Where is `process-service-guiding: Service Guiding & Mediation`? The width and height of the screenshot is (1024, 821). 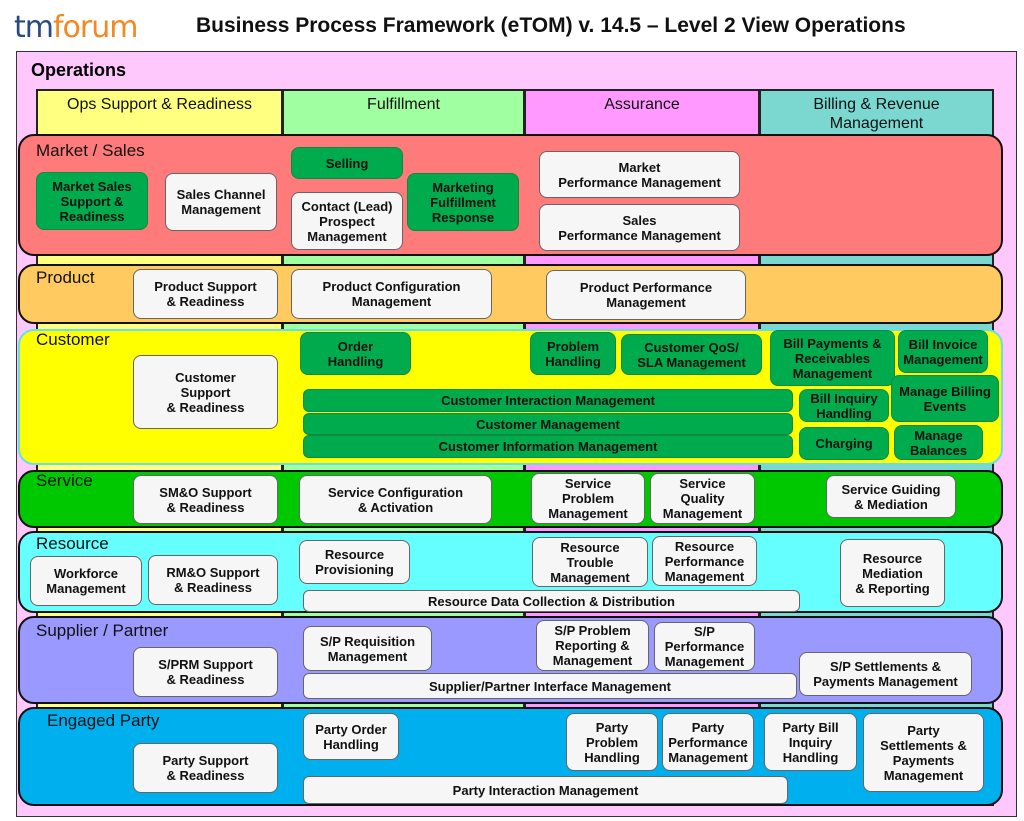
process-service-guiding: Service Guiding & Mediation is located at coordinates (891, 496).